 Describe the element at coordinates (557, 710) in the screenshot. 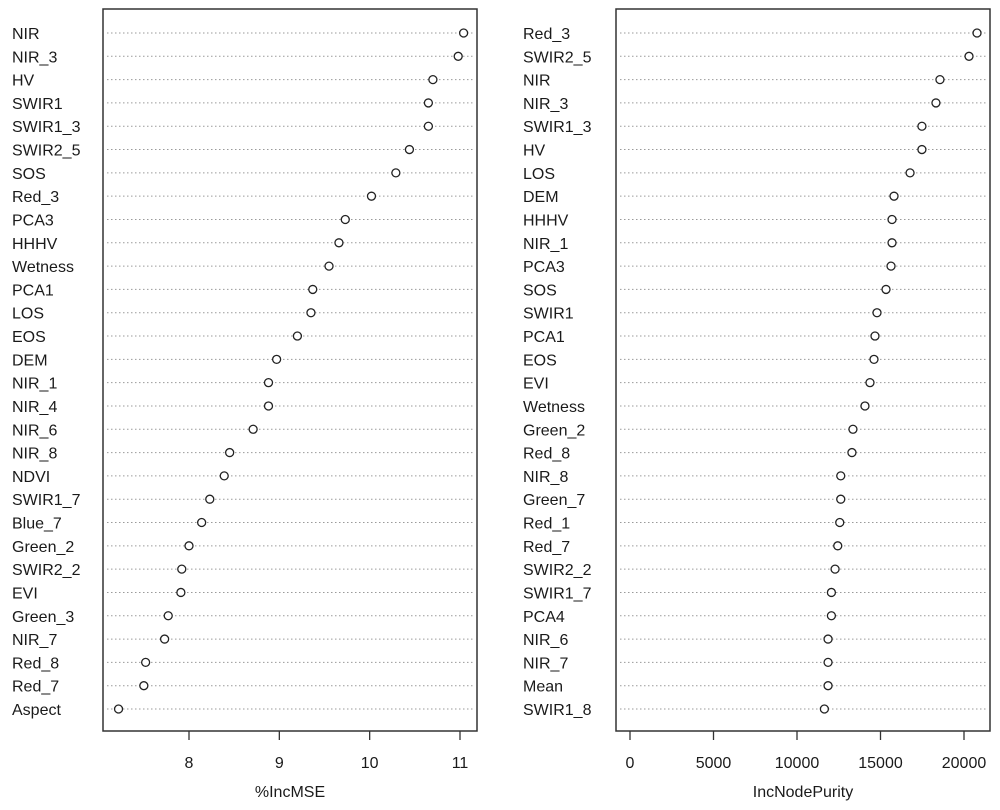

I see `category-label: SWIR1_8` at that location.